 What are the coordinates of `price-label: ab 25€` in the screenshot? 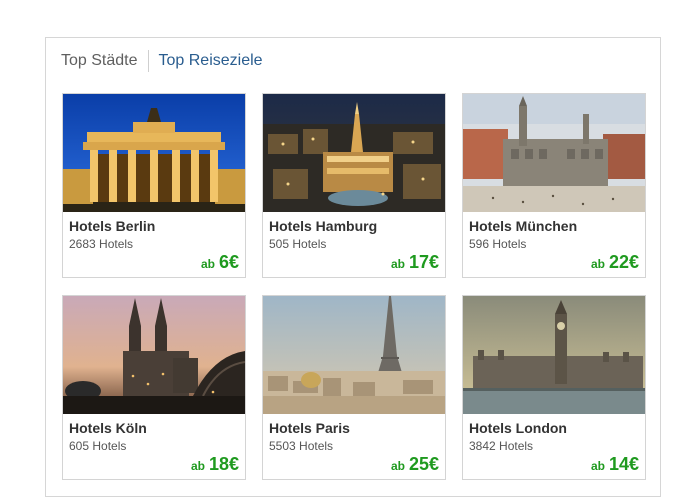 It's located at (415, 464).